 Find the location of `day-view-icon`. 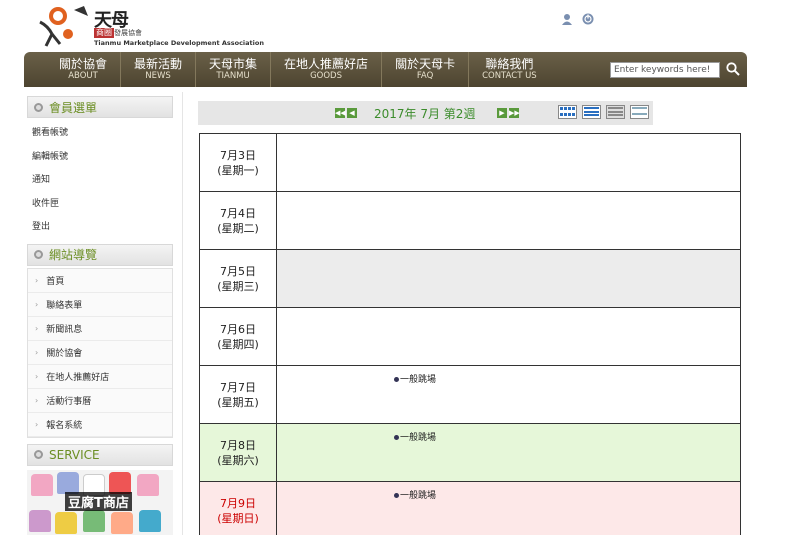

day-view-icon is located at coordinates (615, 112).